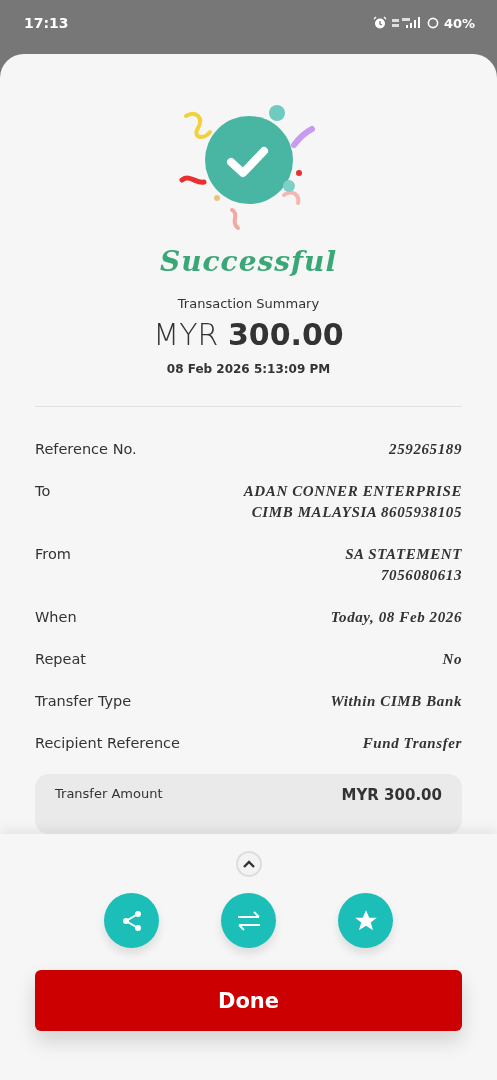  I want to click on detail-label: To, so click(43, 491).